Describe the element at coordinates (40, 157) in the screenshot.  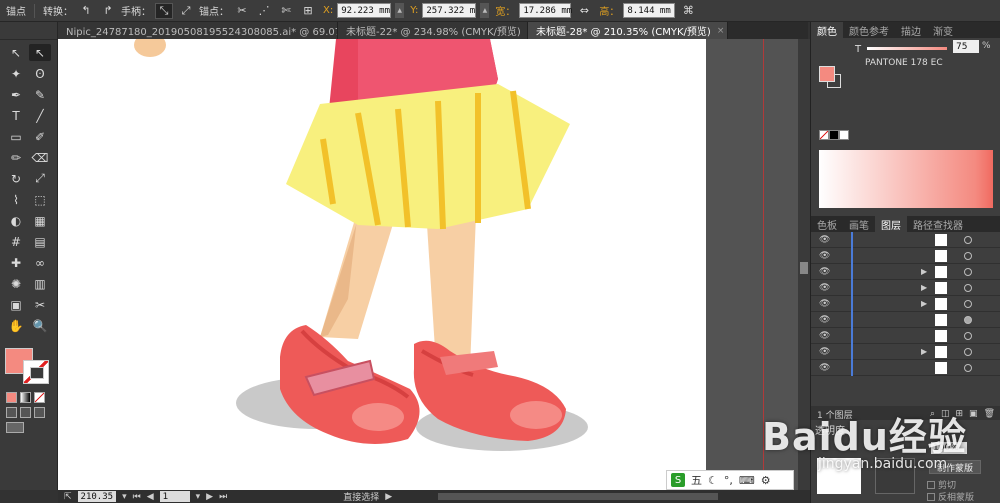
I see `eraser-icon: ⌫` at that location.